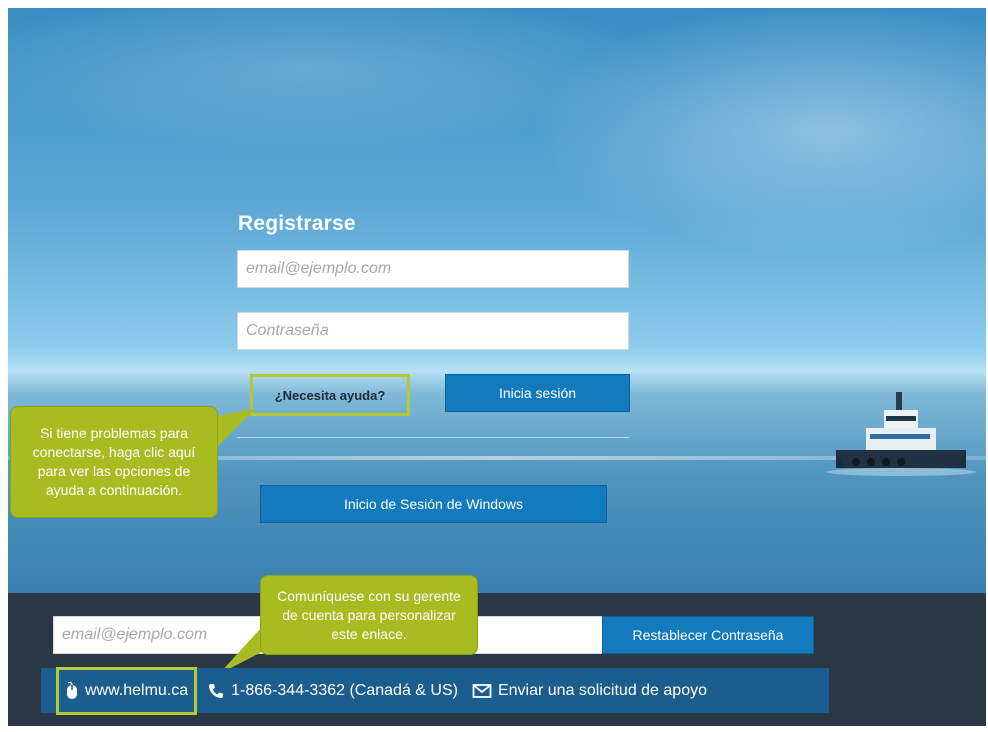 This screenshot has width=988, height=732. What do you see at coordinates (72, 690) in the screenshot?
I see `mouse-icon` at bounding box center [72, 690].